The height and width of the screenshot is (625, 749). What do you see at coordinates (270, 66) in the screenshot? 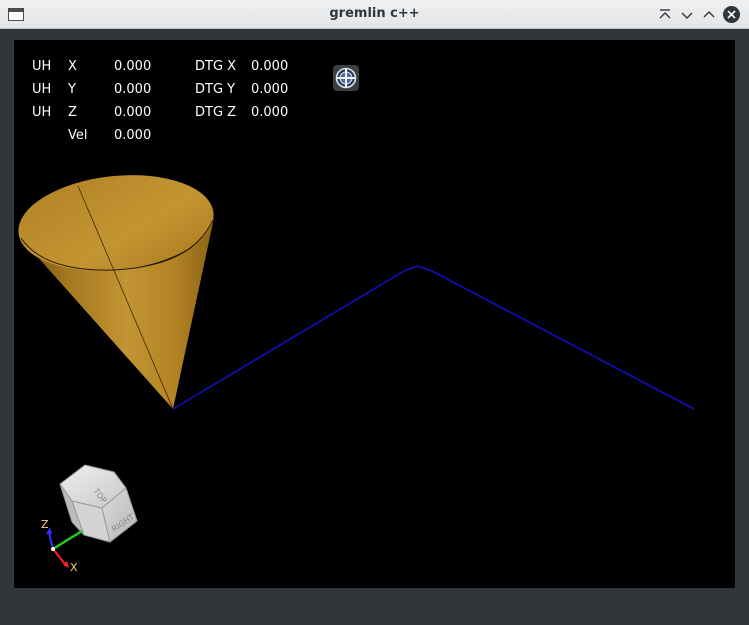
I see `dro-dtg-x-value: 0.000` at bounding box center [270, 66].